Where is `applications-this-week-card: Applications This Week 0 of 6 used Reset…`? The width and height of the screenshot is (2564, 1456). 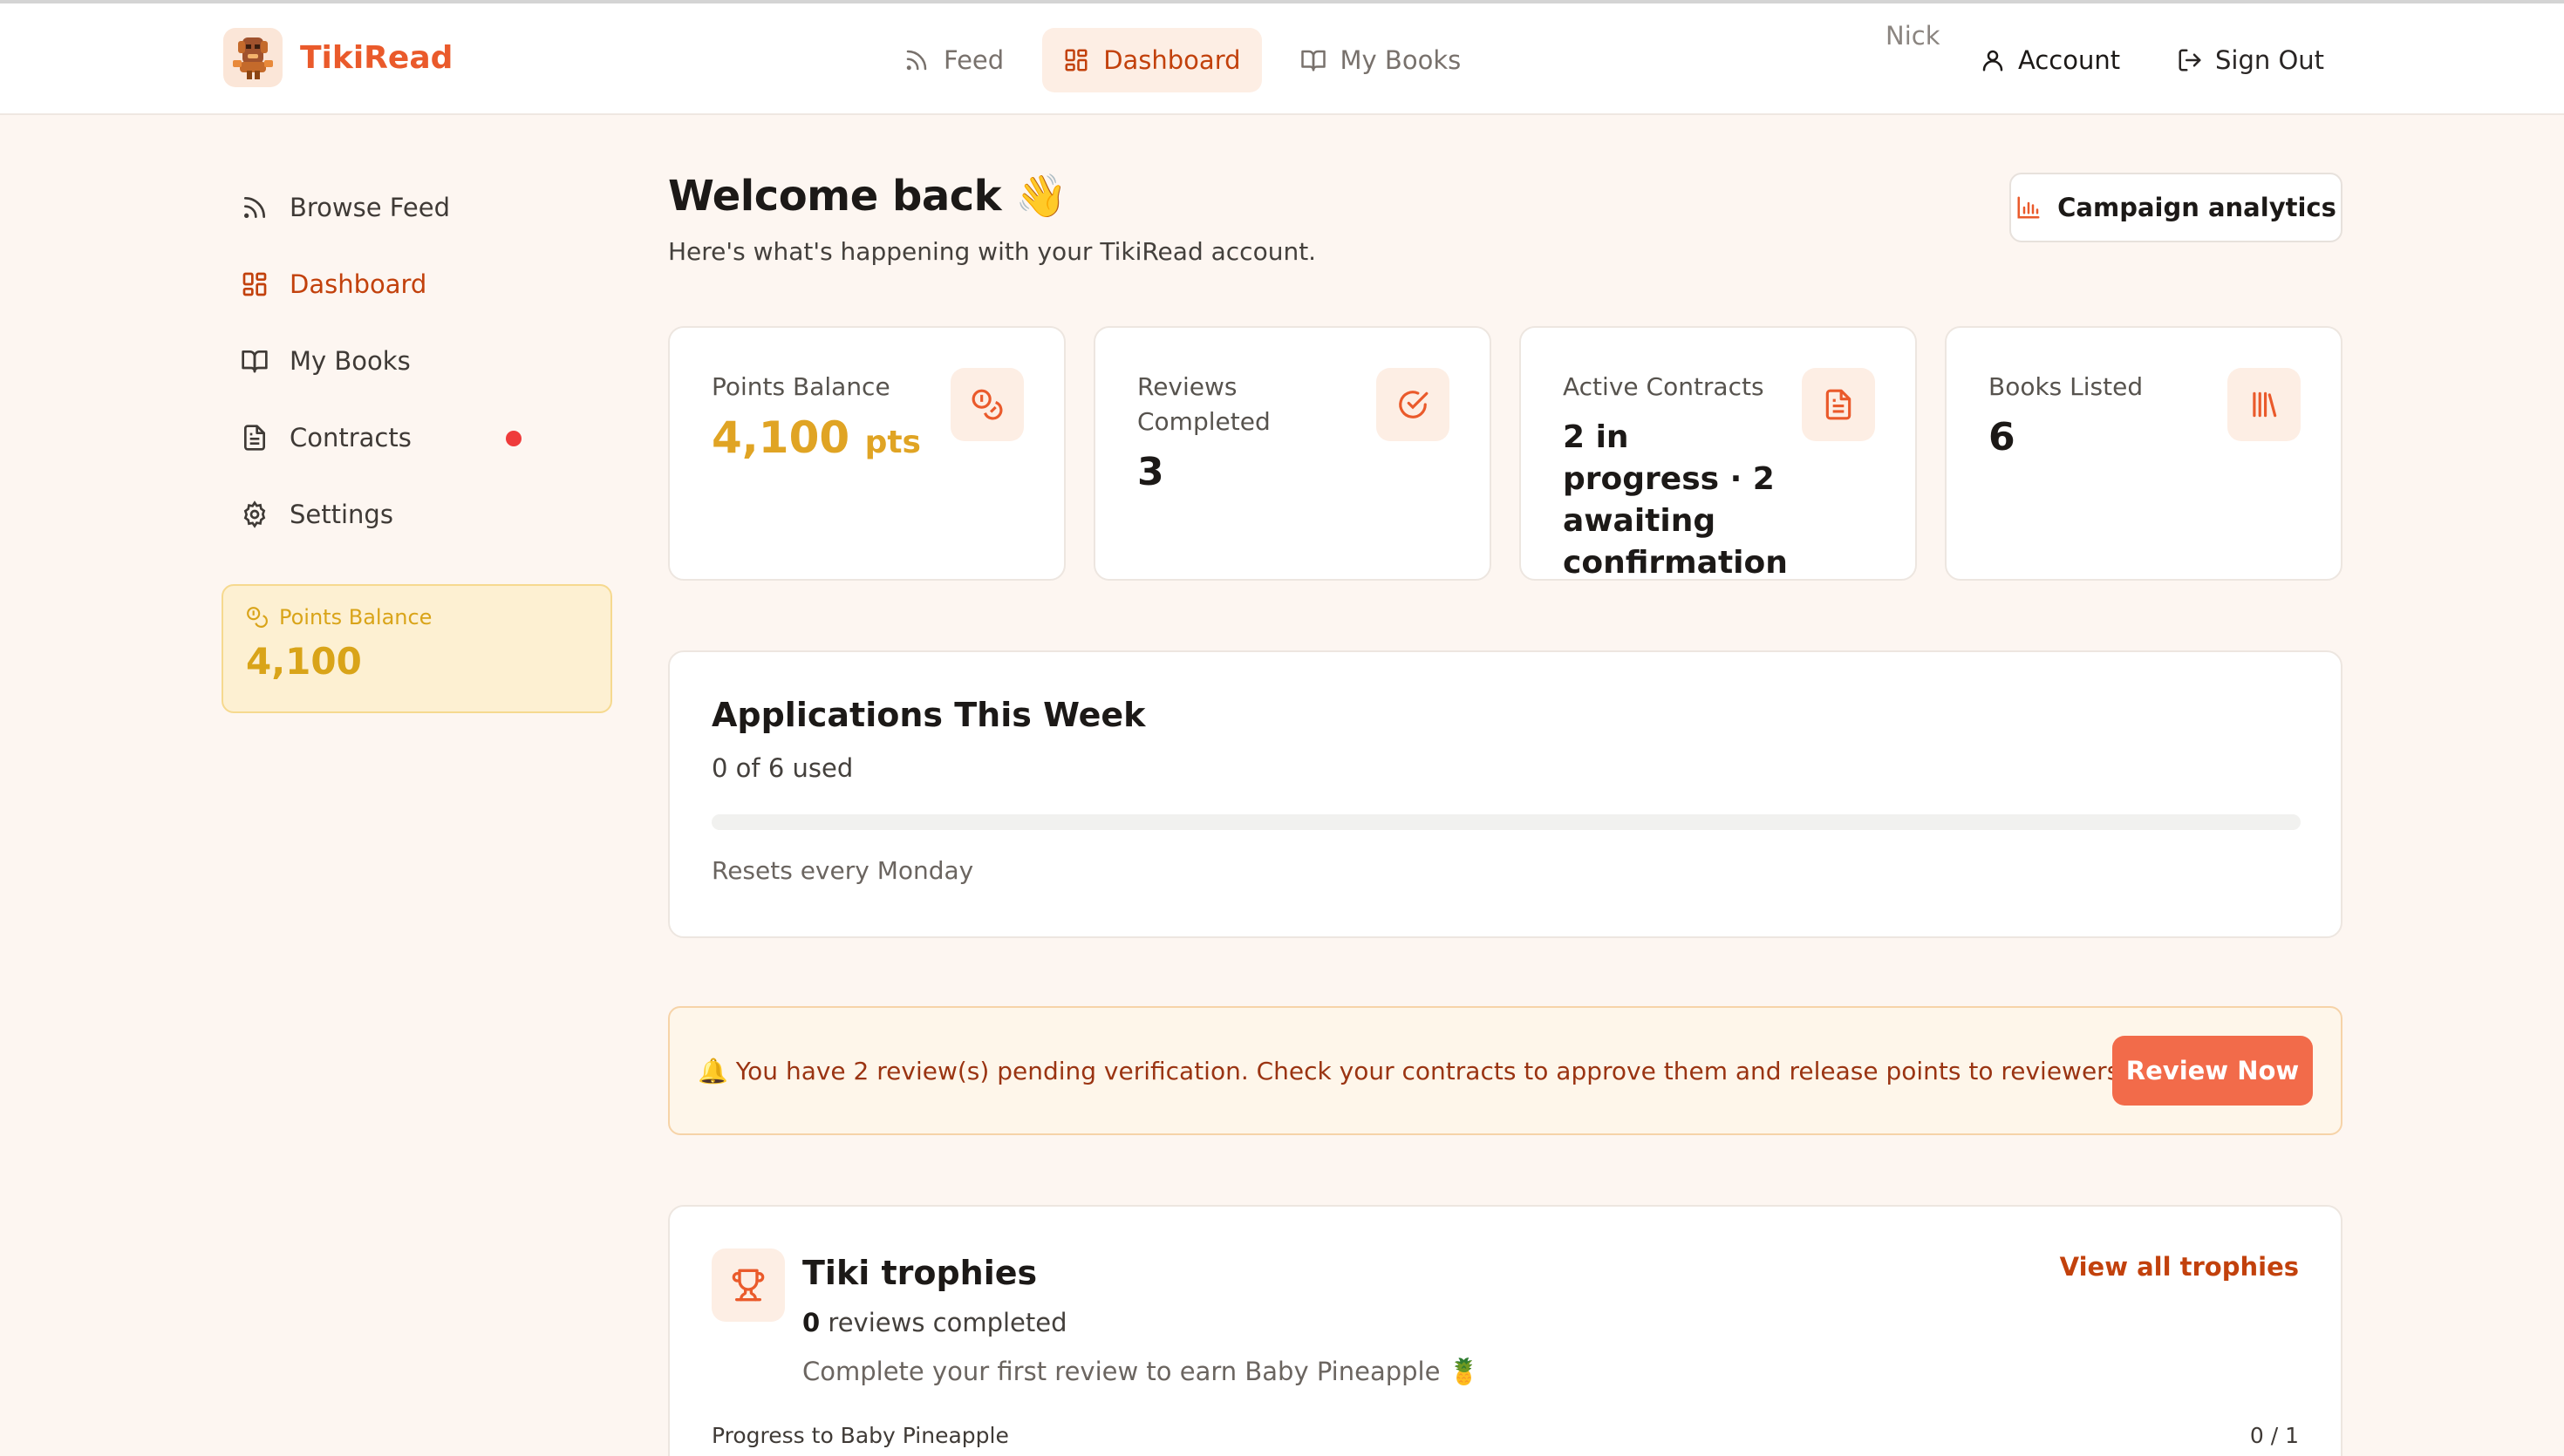 applications-this-week-card: Applications This Week 0 of 6 used Reset… is located at coordinates (1505, 794).